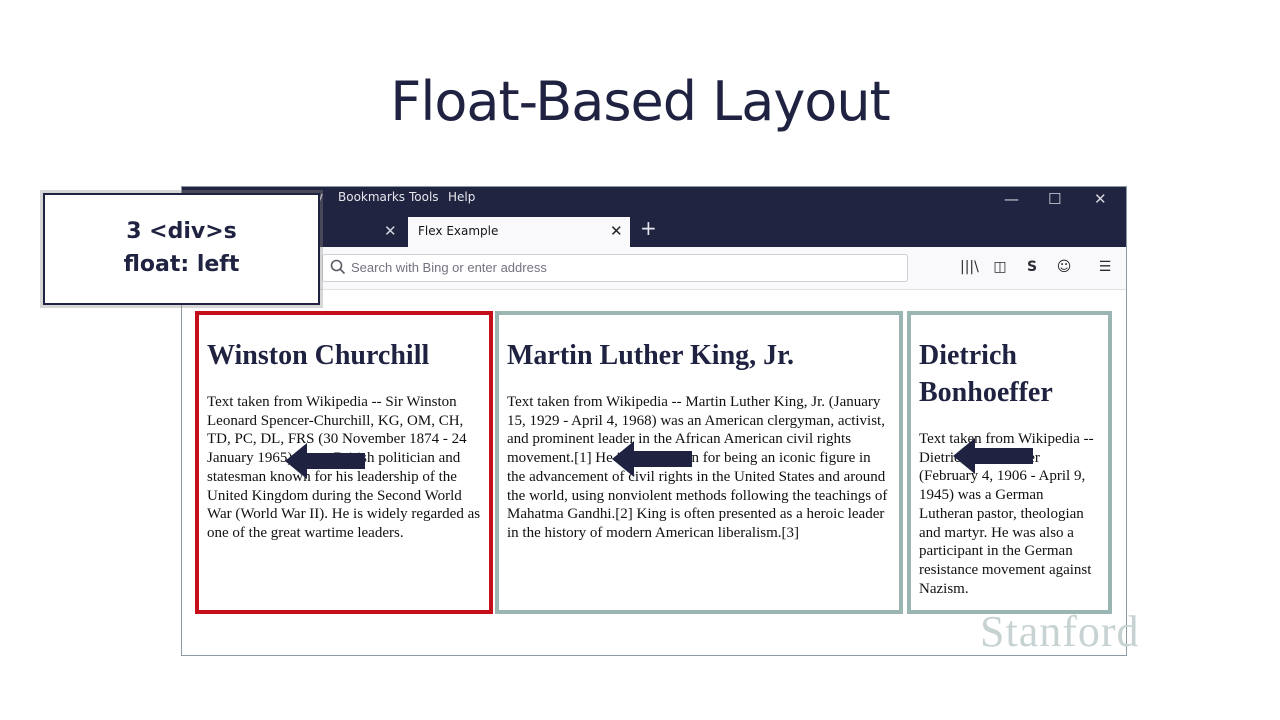 The image size is (1280, 720). Describe the element at coordinates (1060, 631) in the screenshot. I see `stanford-watermark: Stanford` at that location.